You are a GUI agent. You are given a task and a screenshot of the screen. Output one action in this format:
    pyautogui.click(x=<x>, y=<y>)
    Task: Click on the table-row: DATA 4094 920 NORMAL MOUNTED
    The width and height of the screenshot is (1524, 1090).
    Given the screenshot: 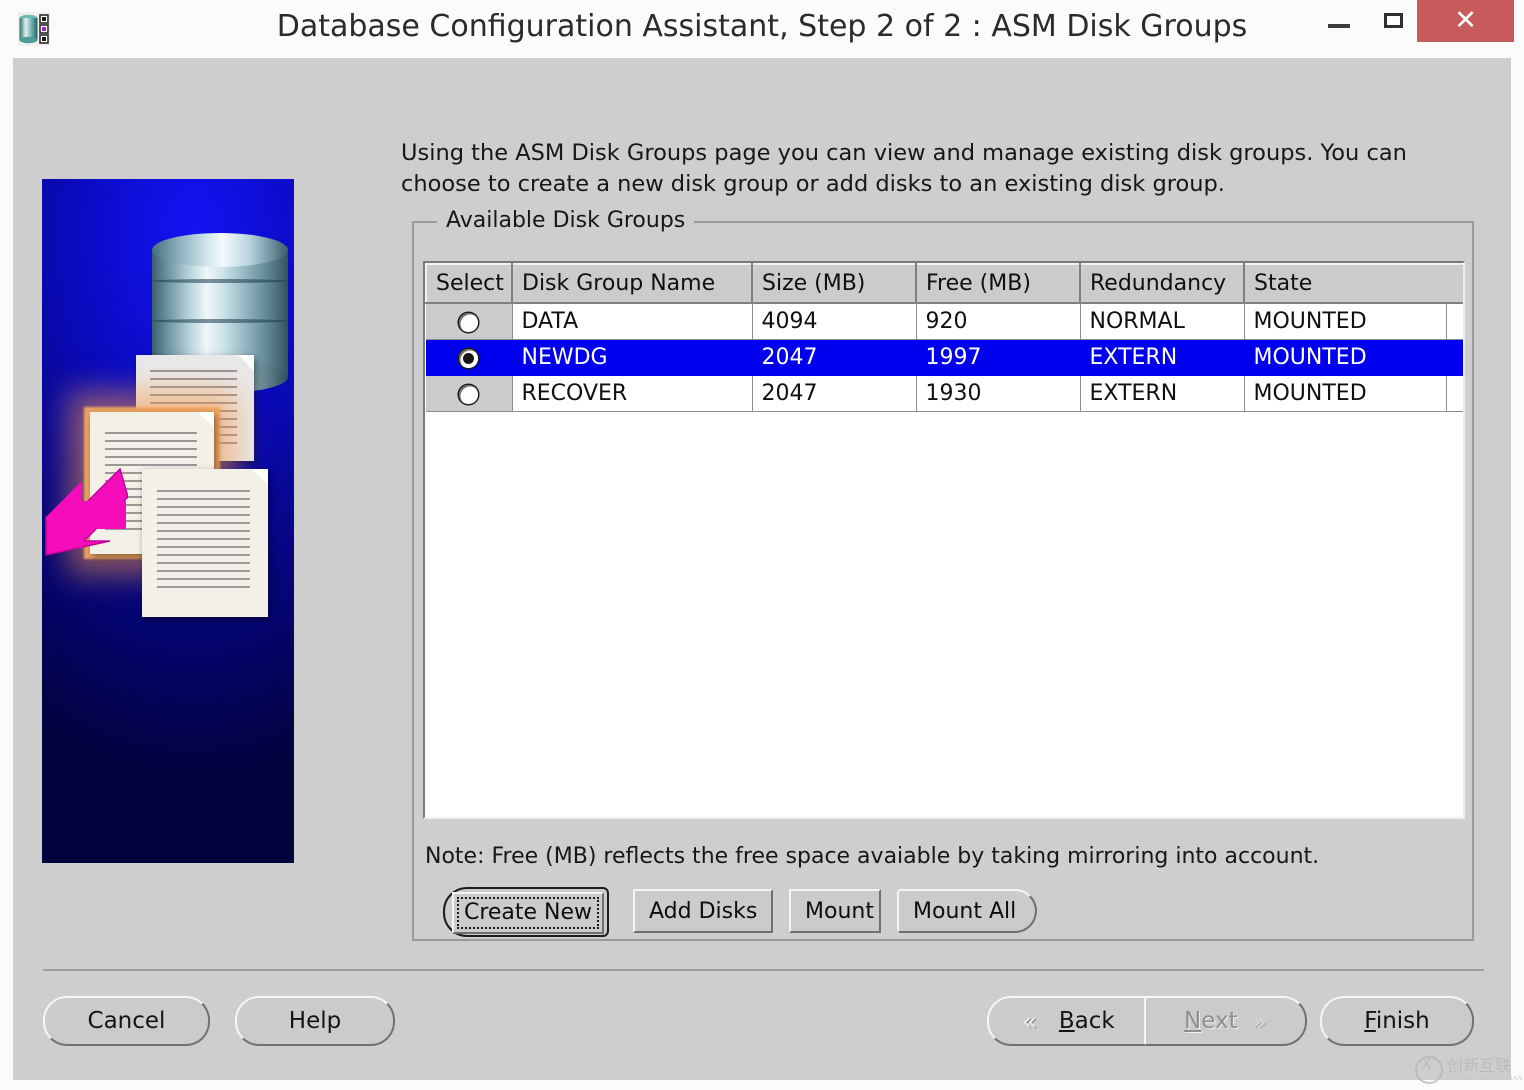 What is the action you would take?
    pyautogui.click(x=944, y=321)
    